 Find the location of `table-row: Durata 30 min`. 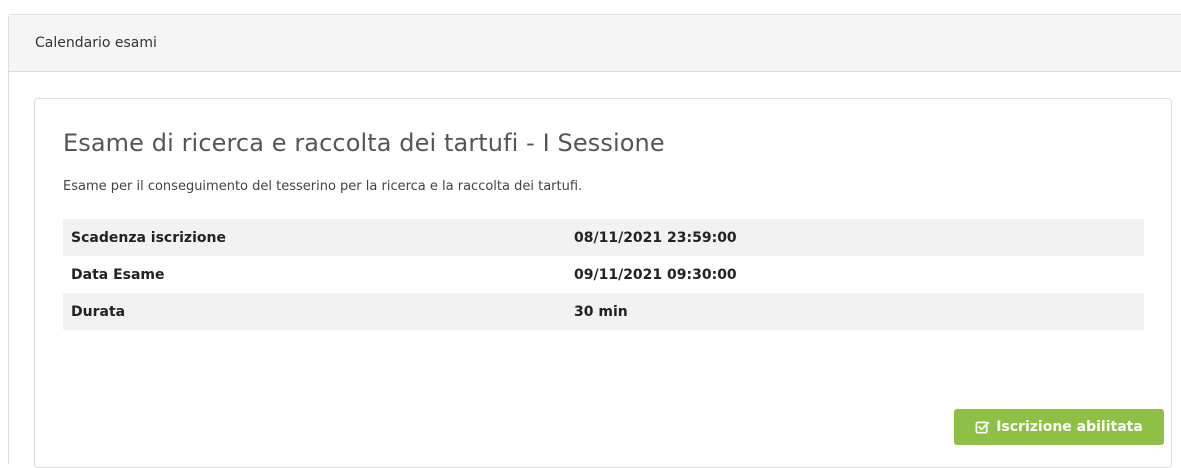

table-row: Durata 30 min is located at coordinates (603, 311).